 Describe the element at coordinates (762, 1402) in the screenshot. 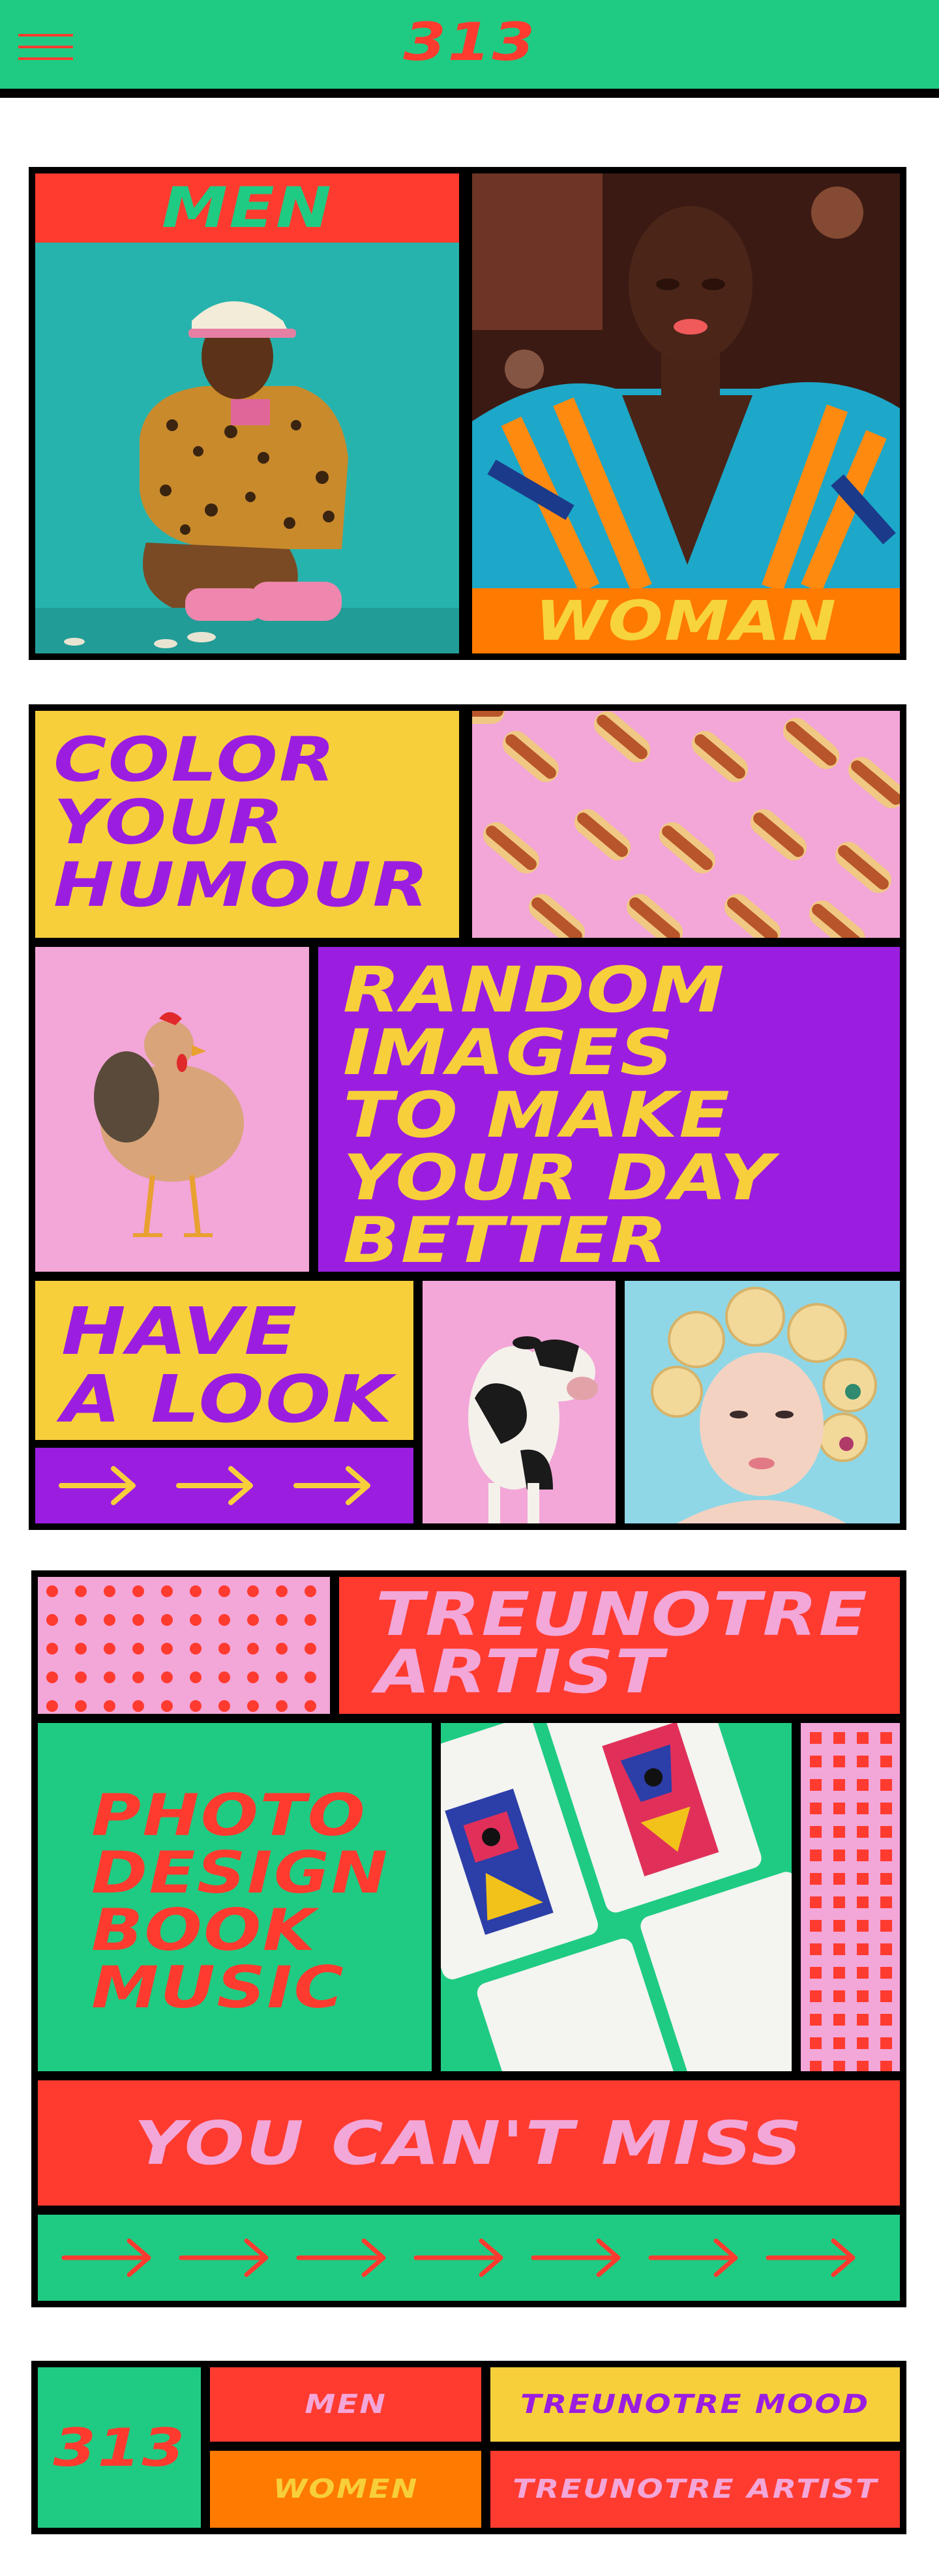

I see `portrait-image` at that location.